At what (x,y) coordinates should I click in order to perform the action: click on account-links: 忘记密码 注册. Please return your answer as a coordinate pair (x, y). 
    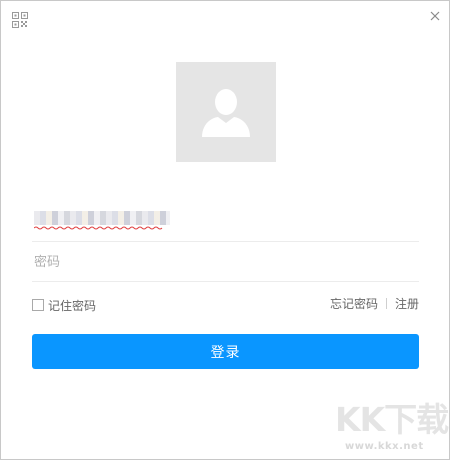
    Looking at the image, I should click on (374, 303).